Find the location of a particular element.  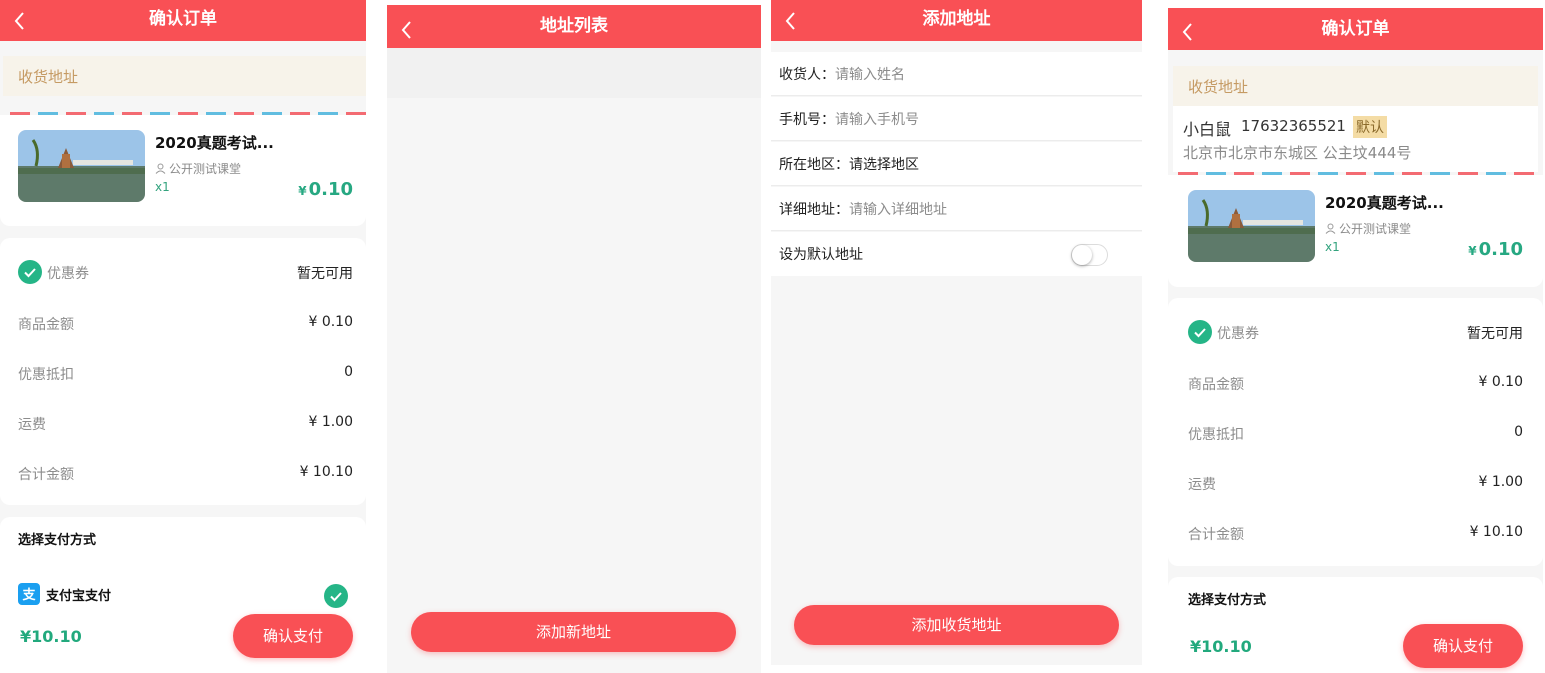

header: 地址列表 is located at coordinates (574, 26).